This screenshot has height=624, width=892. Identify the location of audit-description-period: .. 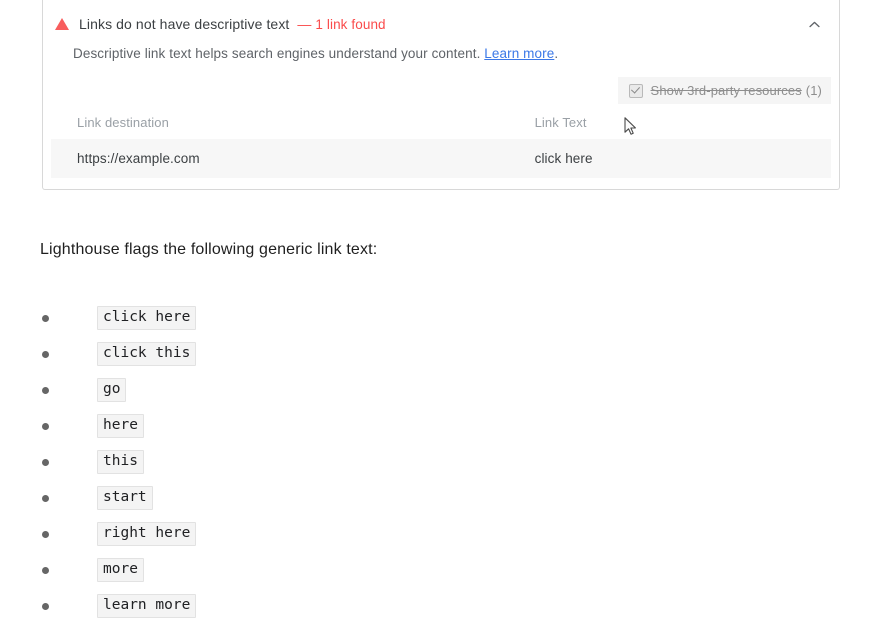
(556, 53).